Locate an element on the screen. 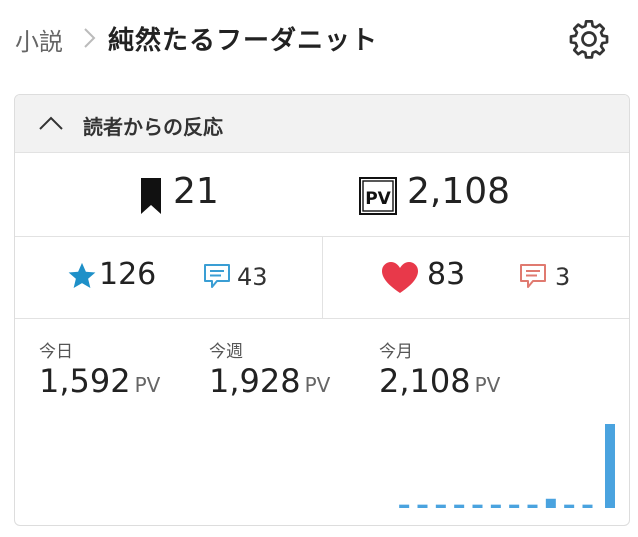  reaction-card-title: 読者からの反応 is located at coordinates (153, 127).